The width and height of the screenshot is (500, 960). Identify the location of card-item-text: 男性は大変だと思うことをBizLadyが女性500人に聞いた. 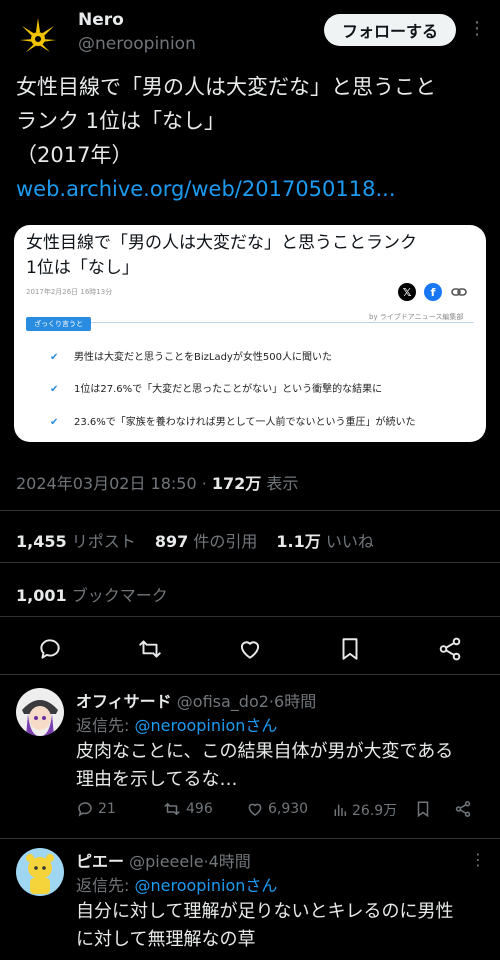
(203, 357).